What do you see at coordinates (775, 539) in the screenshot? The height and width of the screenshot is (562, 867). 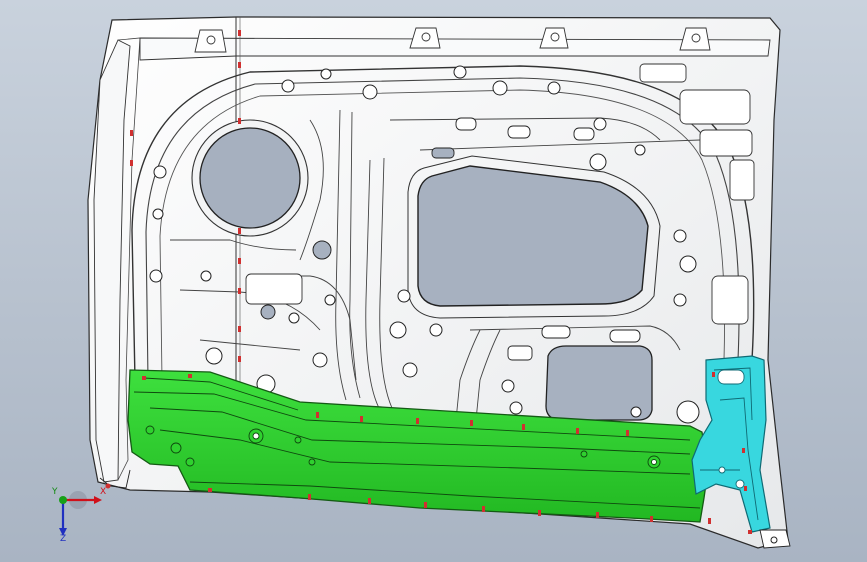 I see `bottom-tab` at bounding box center [775, 539].